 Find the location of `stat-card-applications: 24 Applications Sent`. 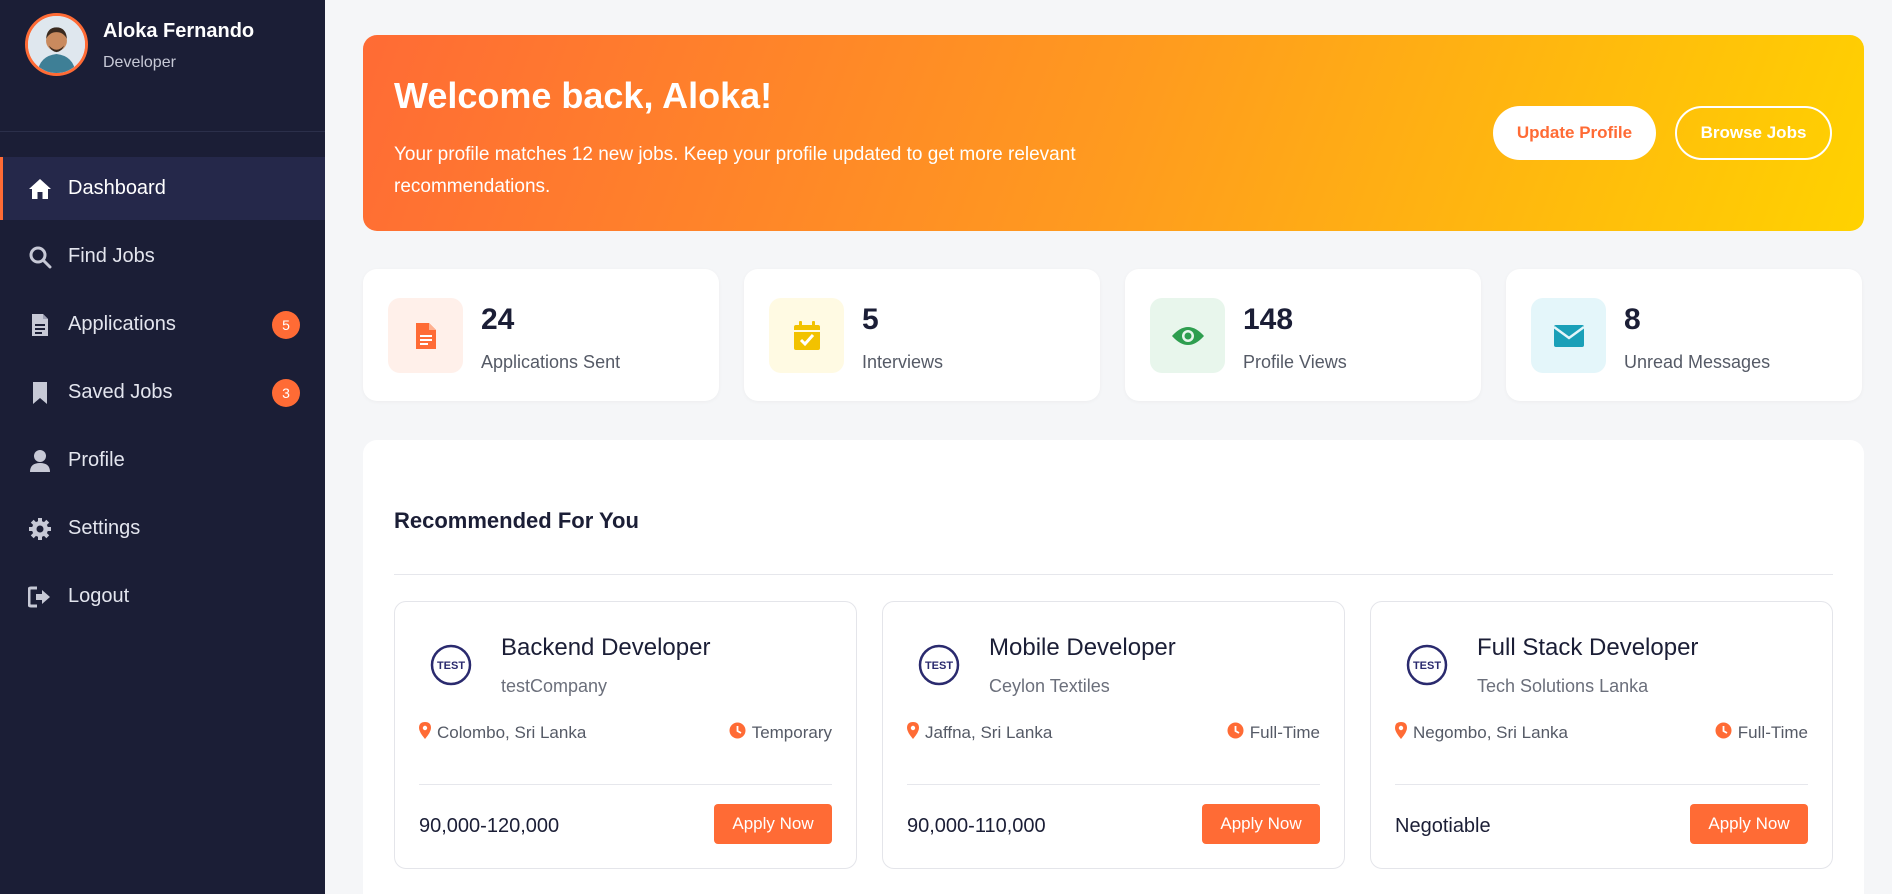

stat-card-applications: 24 Applications Sent is located at coordinates (541, 335).